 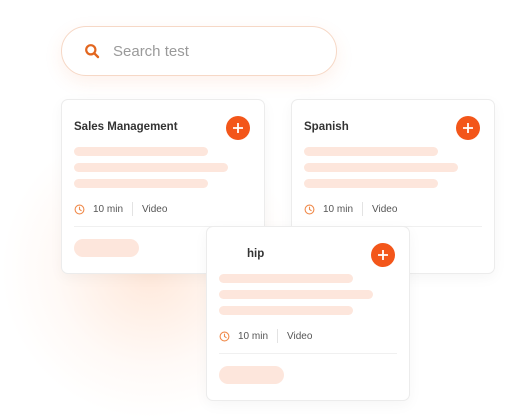 I want to click on card-divider, so click(x=308, y=353).